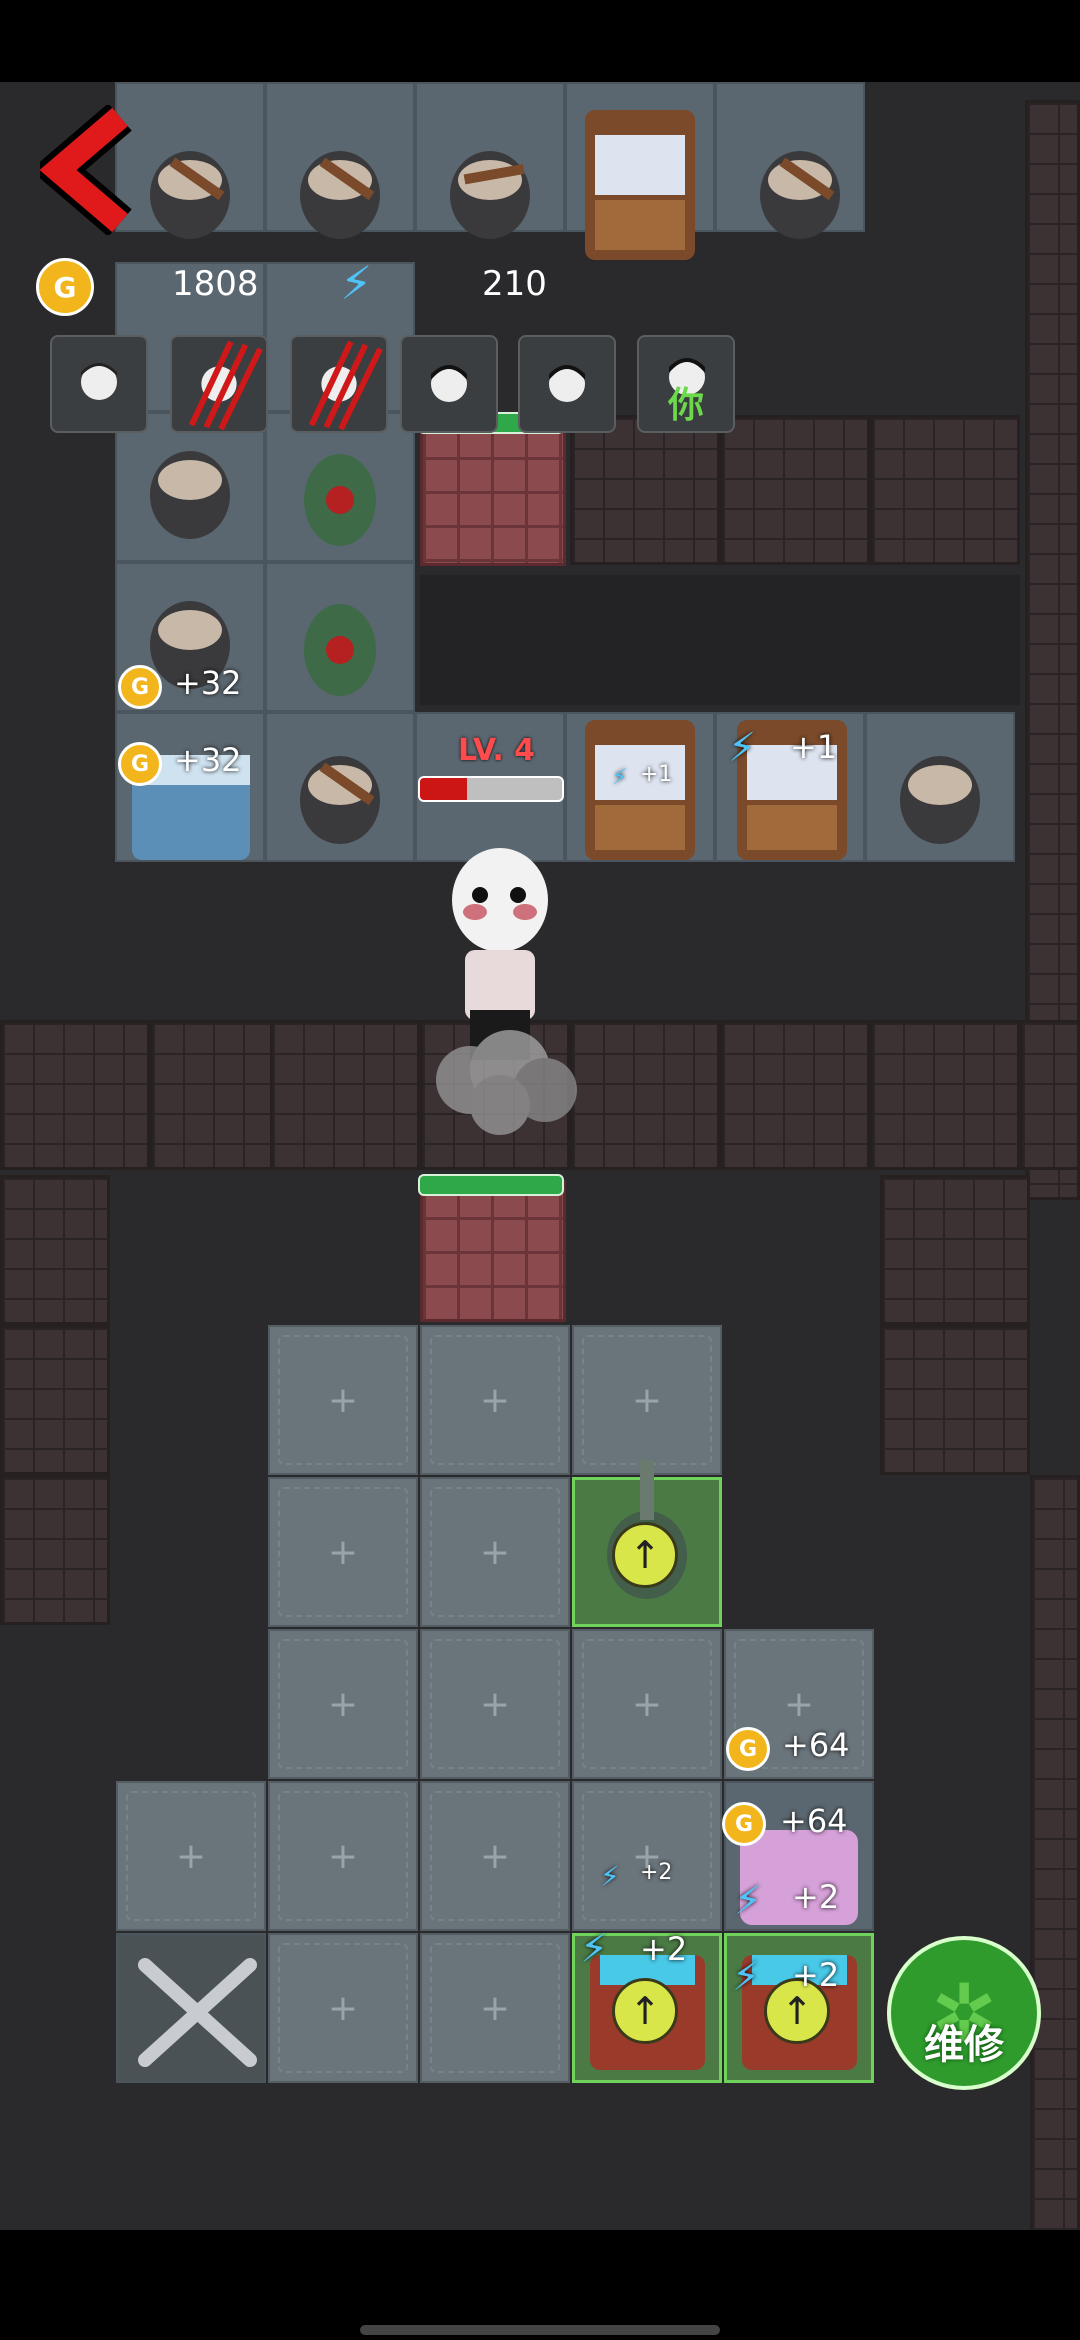 The width and height of the screenshot is (1080, 2340). Describe the element at coordinates (493, 493) in the screenshot. I see `door` at that location.